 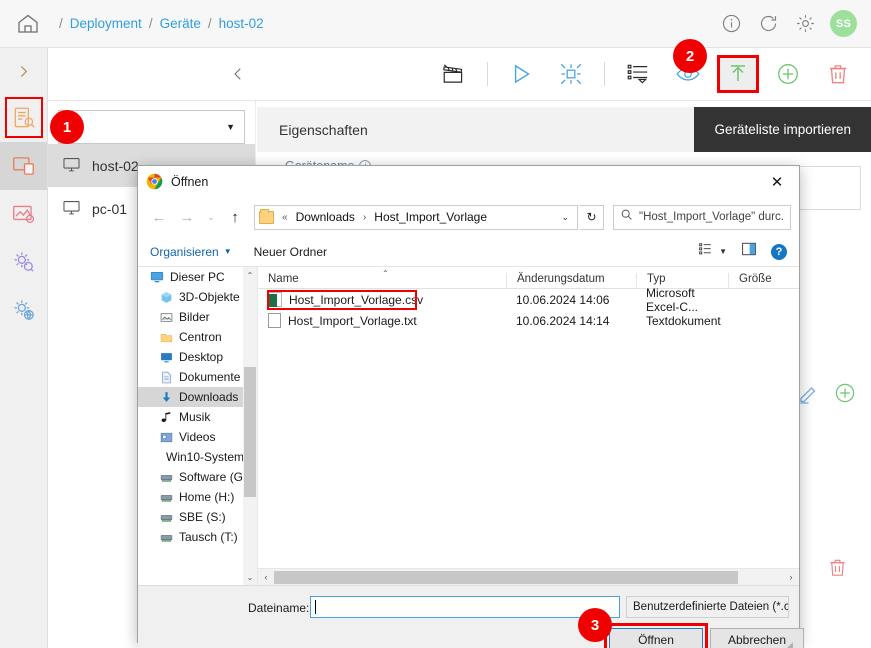 What do you see at coordinates (209, 397) in the screenshot?
I see `tree-item-label: Downloads` at bounding box center [209, 397].